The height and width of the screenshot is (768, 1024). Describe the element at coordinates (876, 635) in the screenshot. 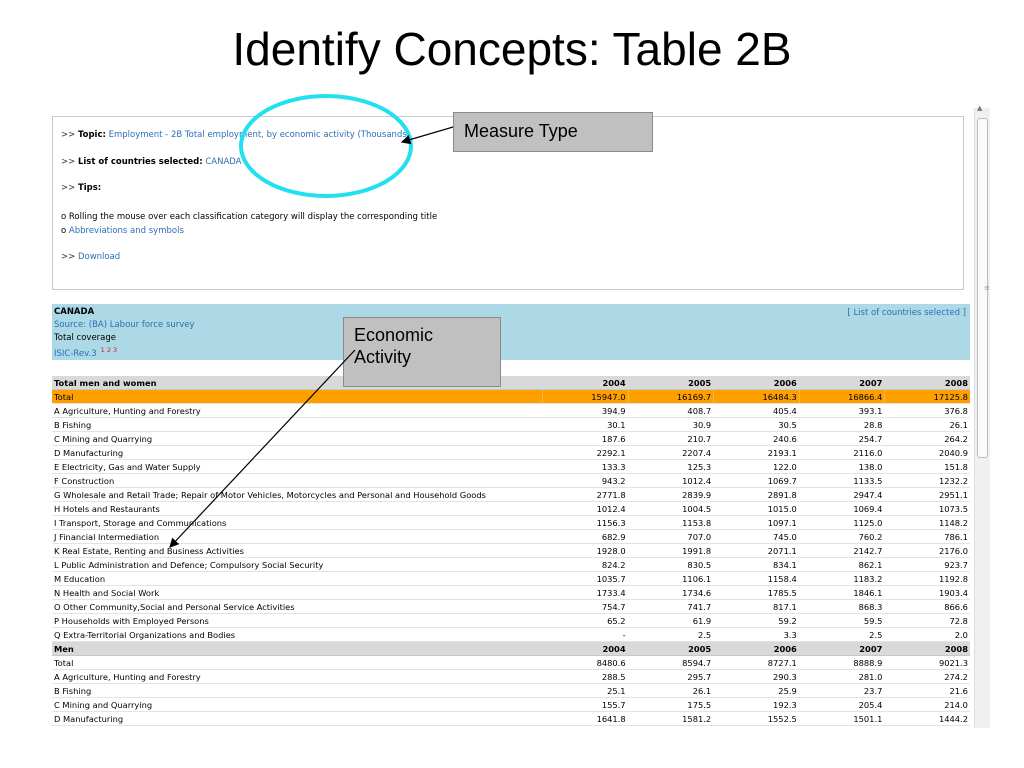

I see `table-cell: 2.5` at that location.